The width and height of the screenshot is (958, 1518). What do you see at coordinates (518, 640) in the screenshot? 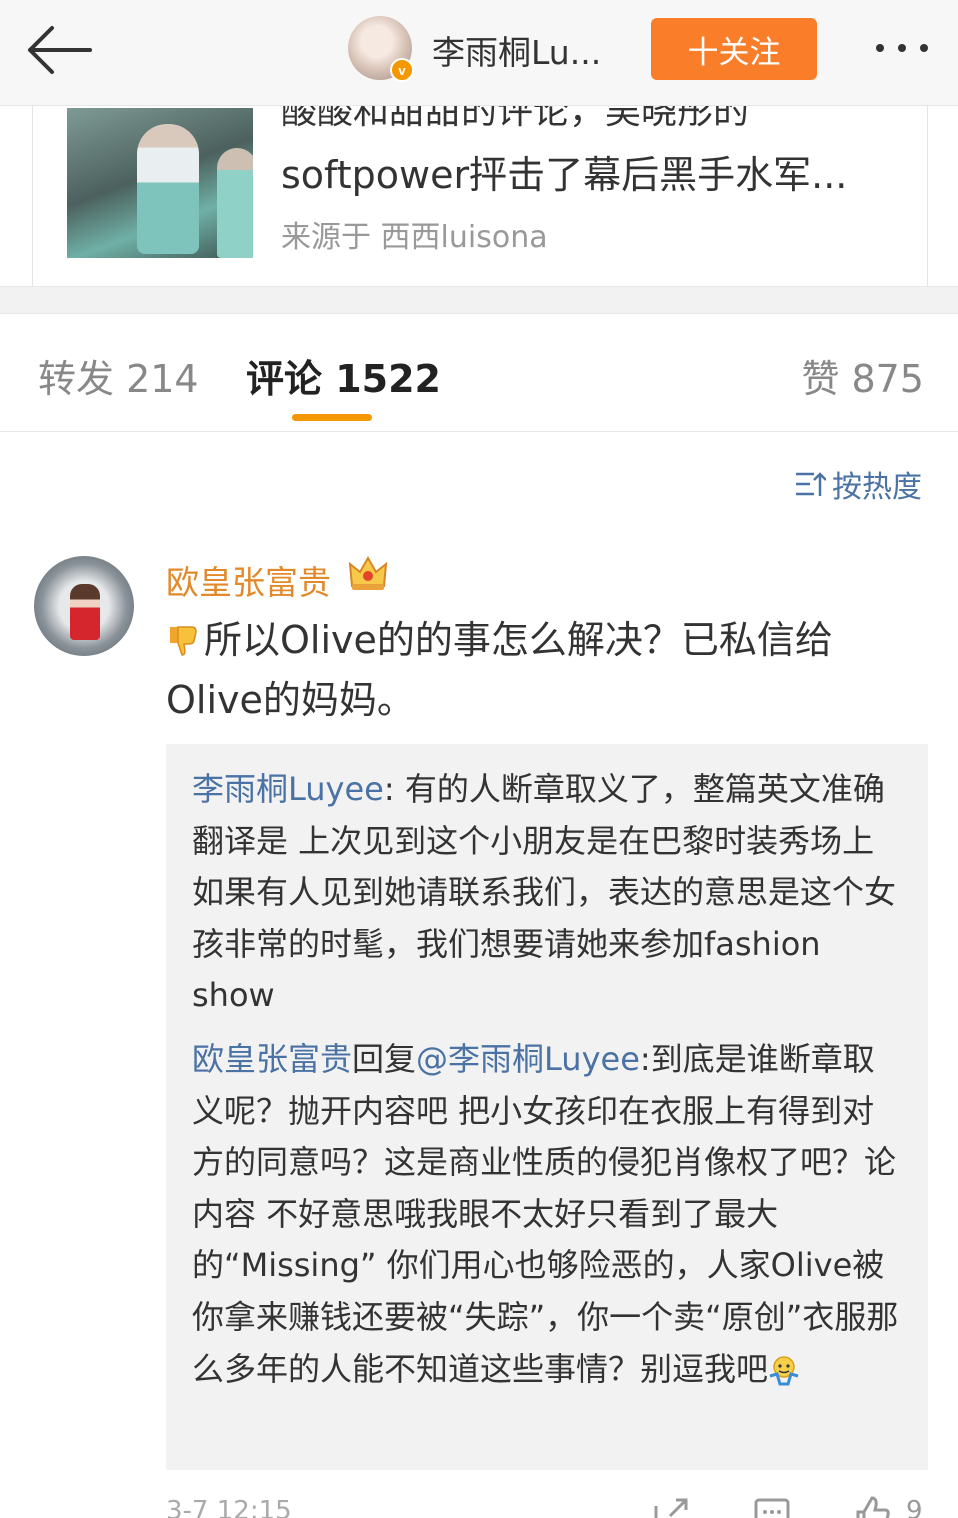
I see `comment-text-line1: 所以Olive的的事怎么解决？已私信给` at bounding box center [518, 640].